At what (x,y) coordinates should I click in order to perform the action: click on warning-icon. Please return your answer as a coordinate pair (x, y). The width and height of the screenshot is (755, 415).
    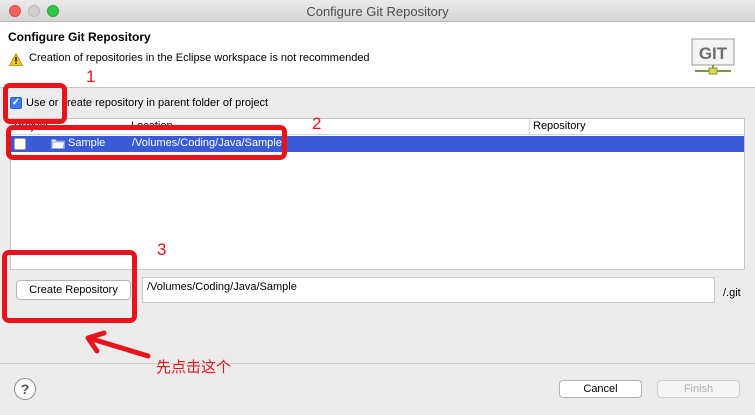
    Looking at the image, I should click on (16, 59).